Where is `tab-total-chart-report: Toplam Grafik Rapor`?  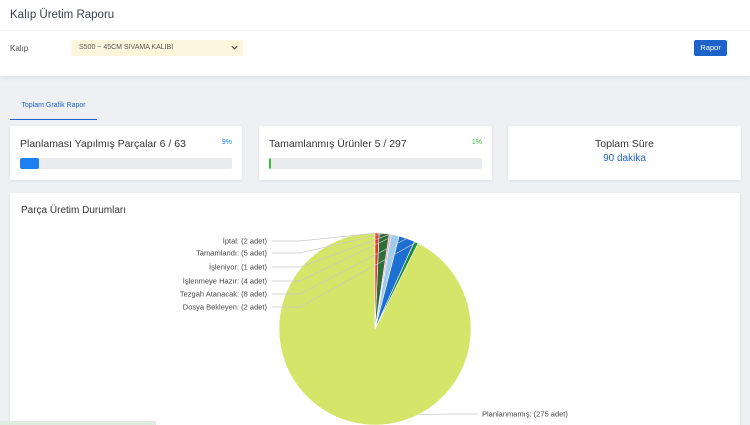 tab-total-chart-report: Toplam Grafik Rapor is located at coordinates (53, 109).